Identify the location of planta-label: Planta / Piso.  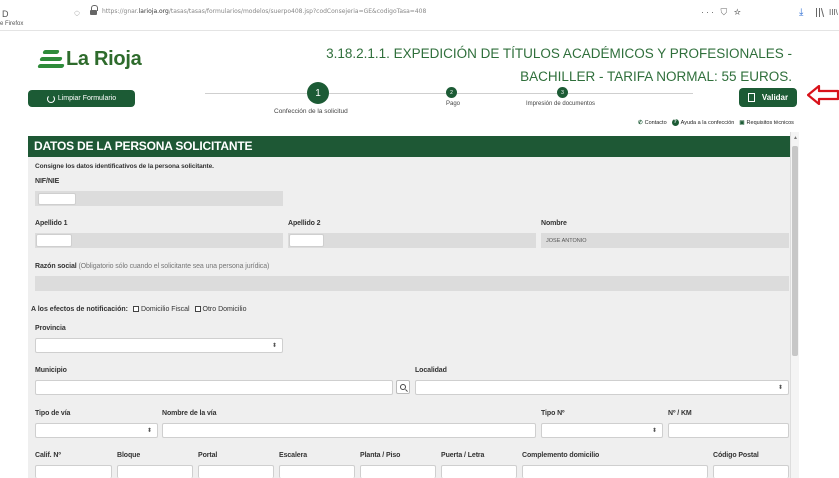
(380, 455).